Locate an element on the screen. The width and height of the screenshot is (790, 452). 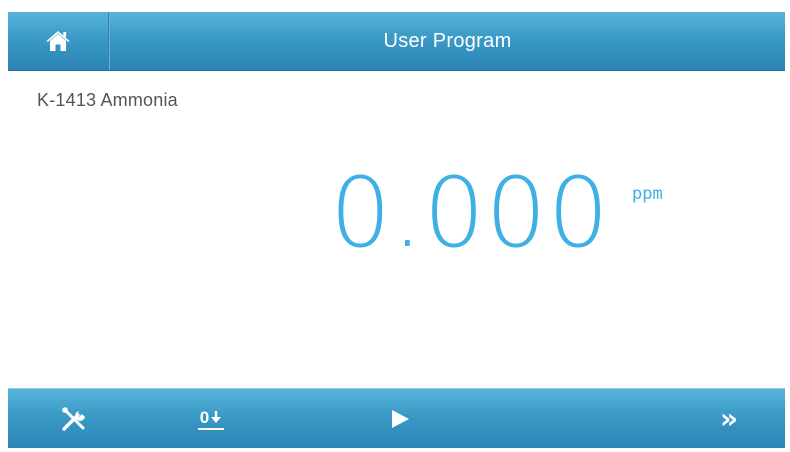
start-button is located at coordinates (400, 419).